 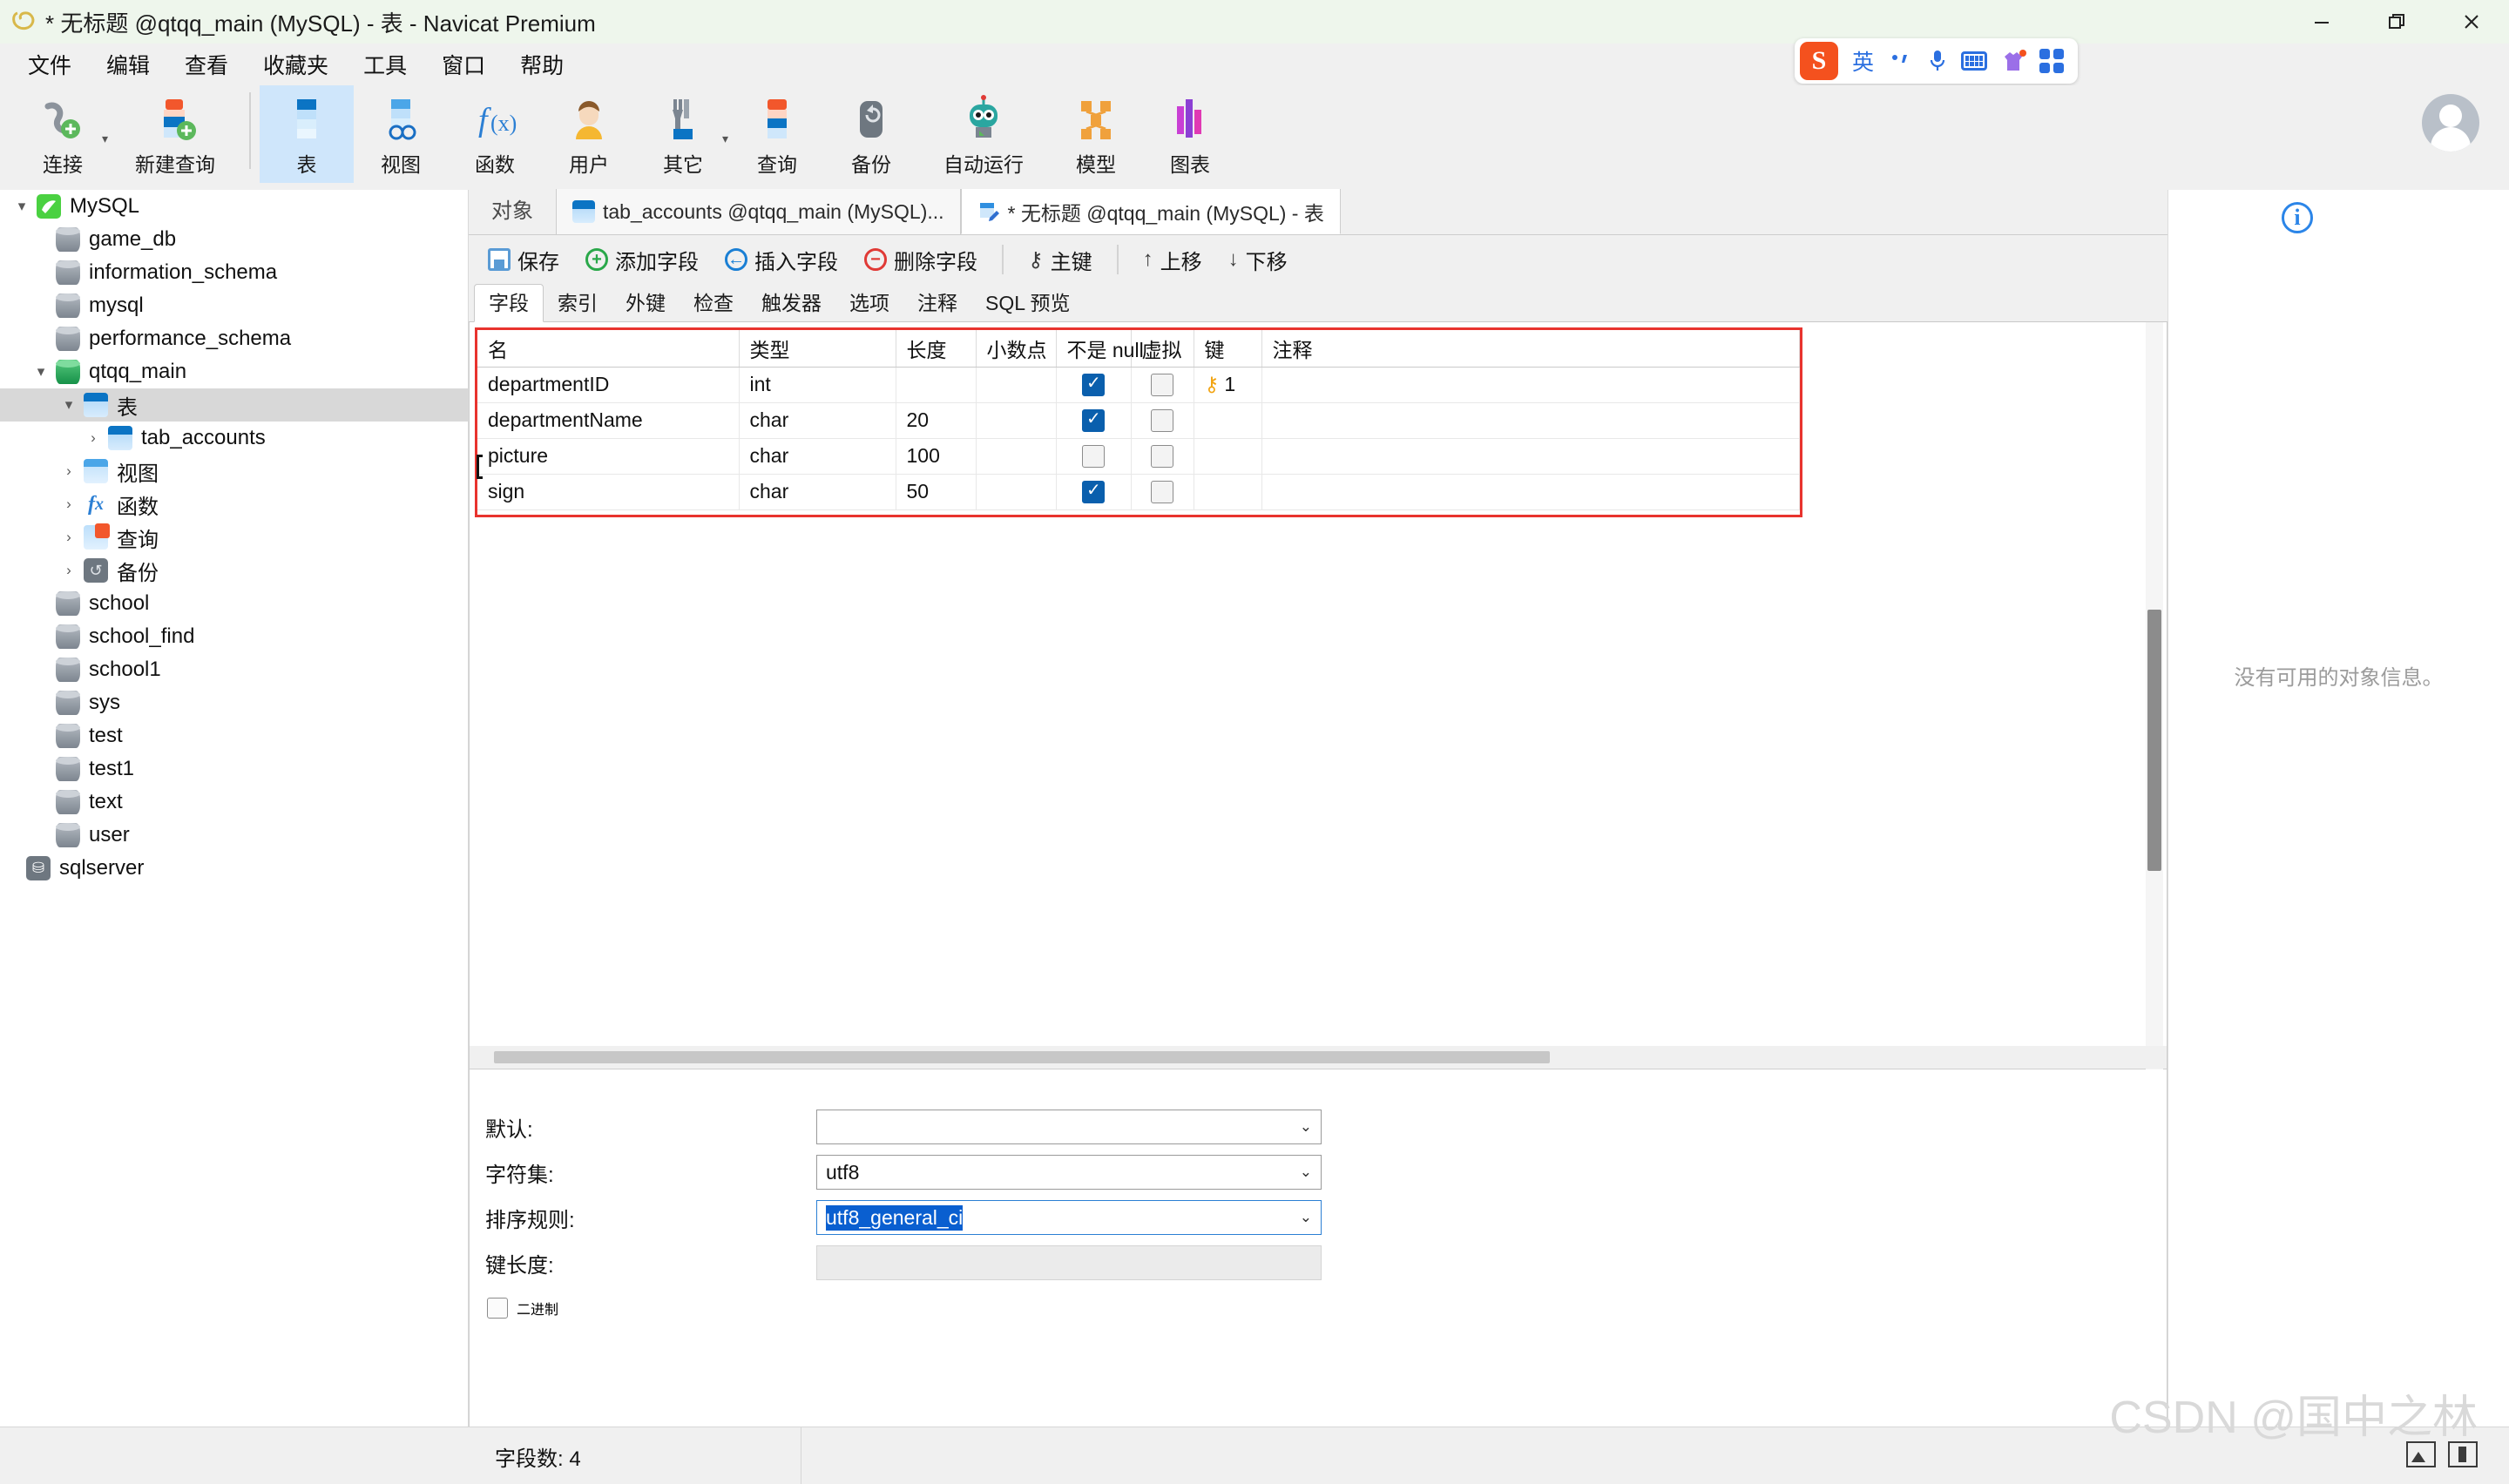 I want to click on field-length: 50, so click(x=936, y=492).